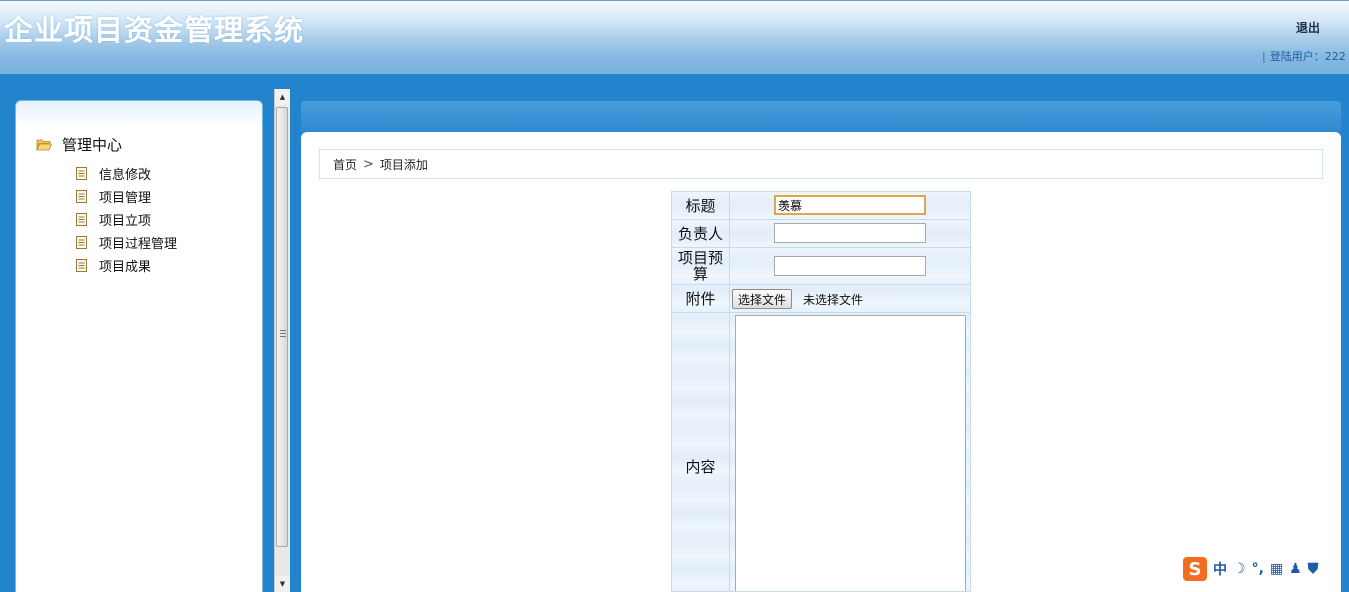 Image resolution: width=1349 pixels, height=592 pixels. Describe the element at coordinates (282, 327) in the screenshot. I see `scrollbar-thumb` at that location.